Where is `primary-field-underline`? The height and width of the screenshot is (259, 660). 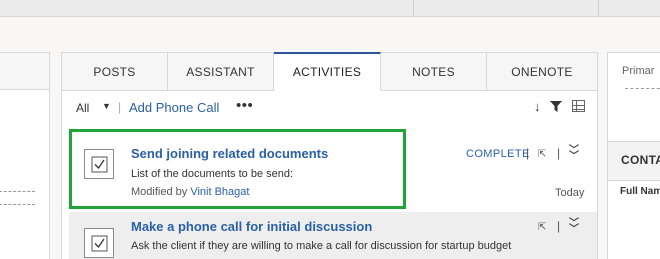 primary-field-underline is located at coordinates (642, 88).